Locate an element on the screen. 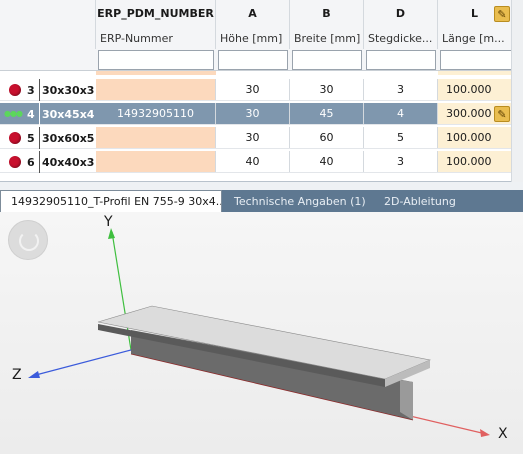 The image size is (523, 454). table-row: 3 30x30x3 30 30 3 100.000 is located at coordinates (261, 90).